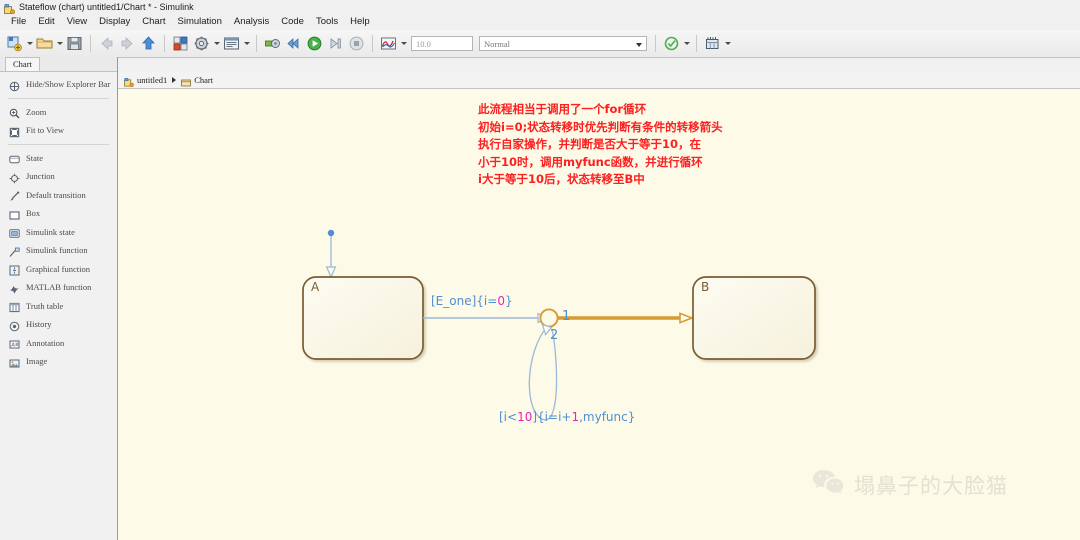  I want to click on chevron-right-icon, so click(174, 80).